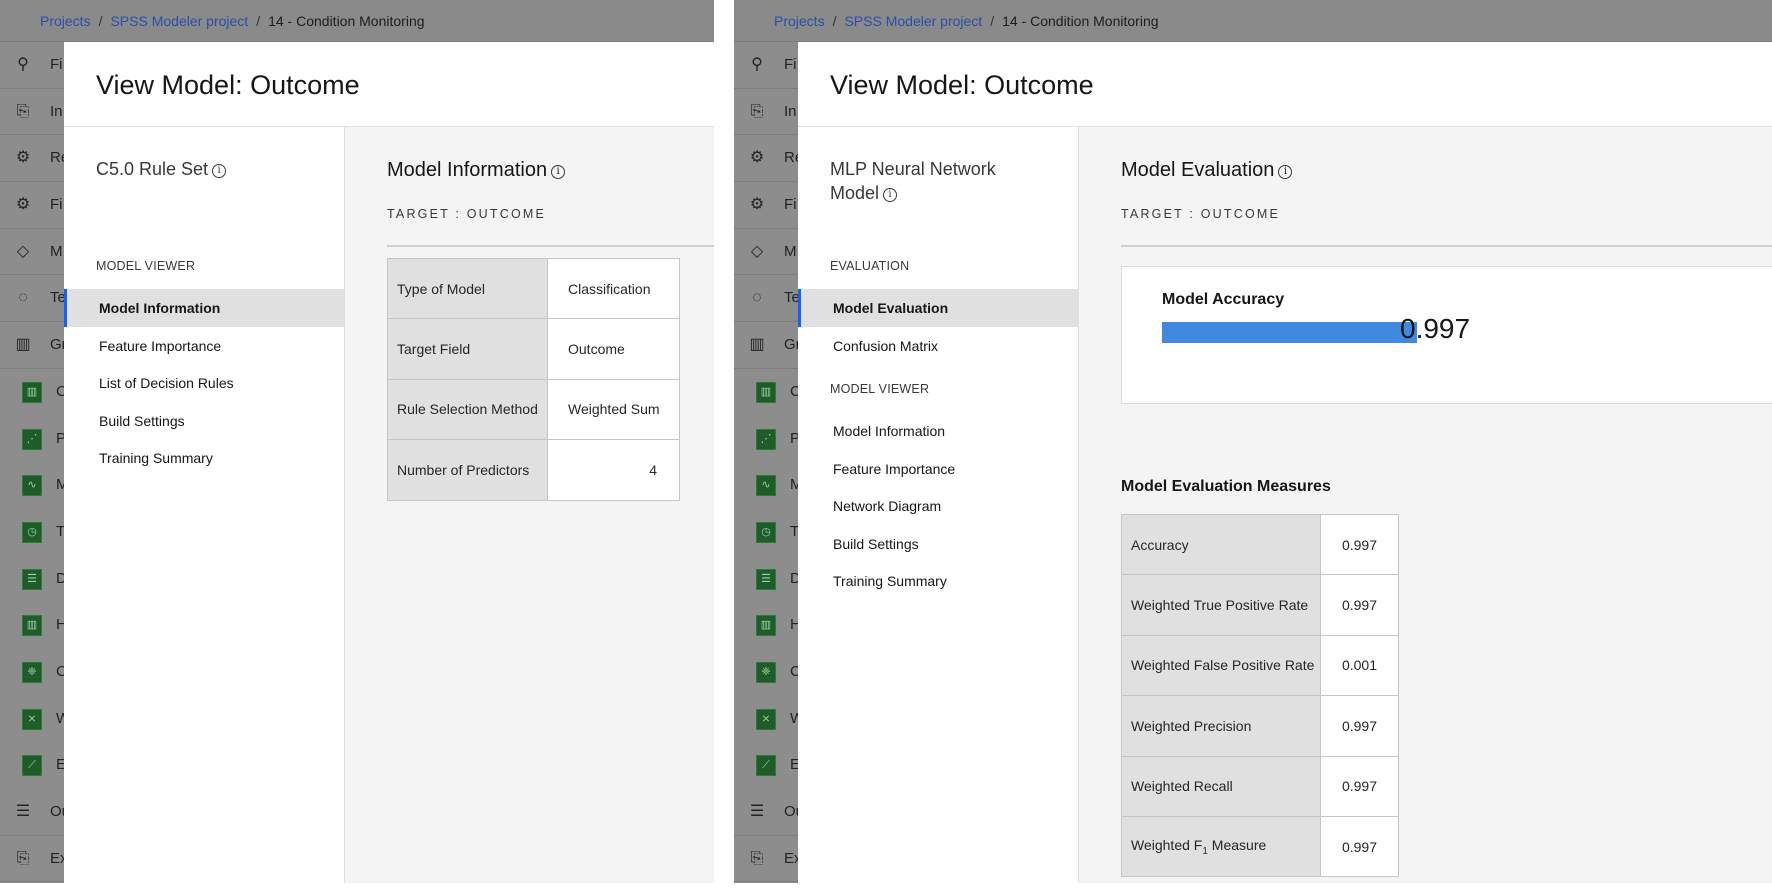 The image size is (1772, 892). I want to click on breadcrumb-current: 14 - Condition Monitoring, so click(1080, 21).